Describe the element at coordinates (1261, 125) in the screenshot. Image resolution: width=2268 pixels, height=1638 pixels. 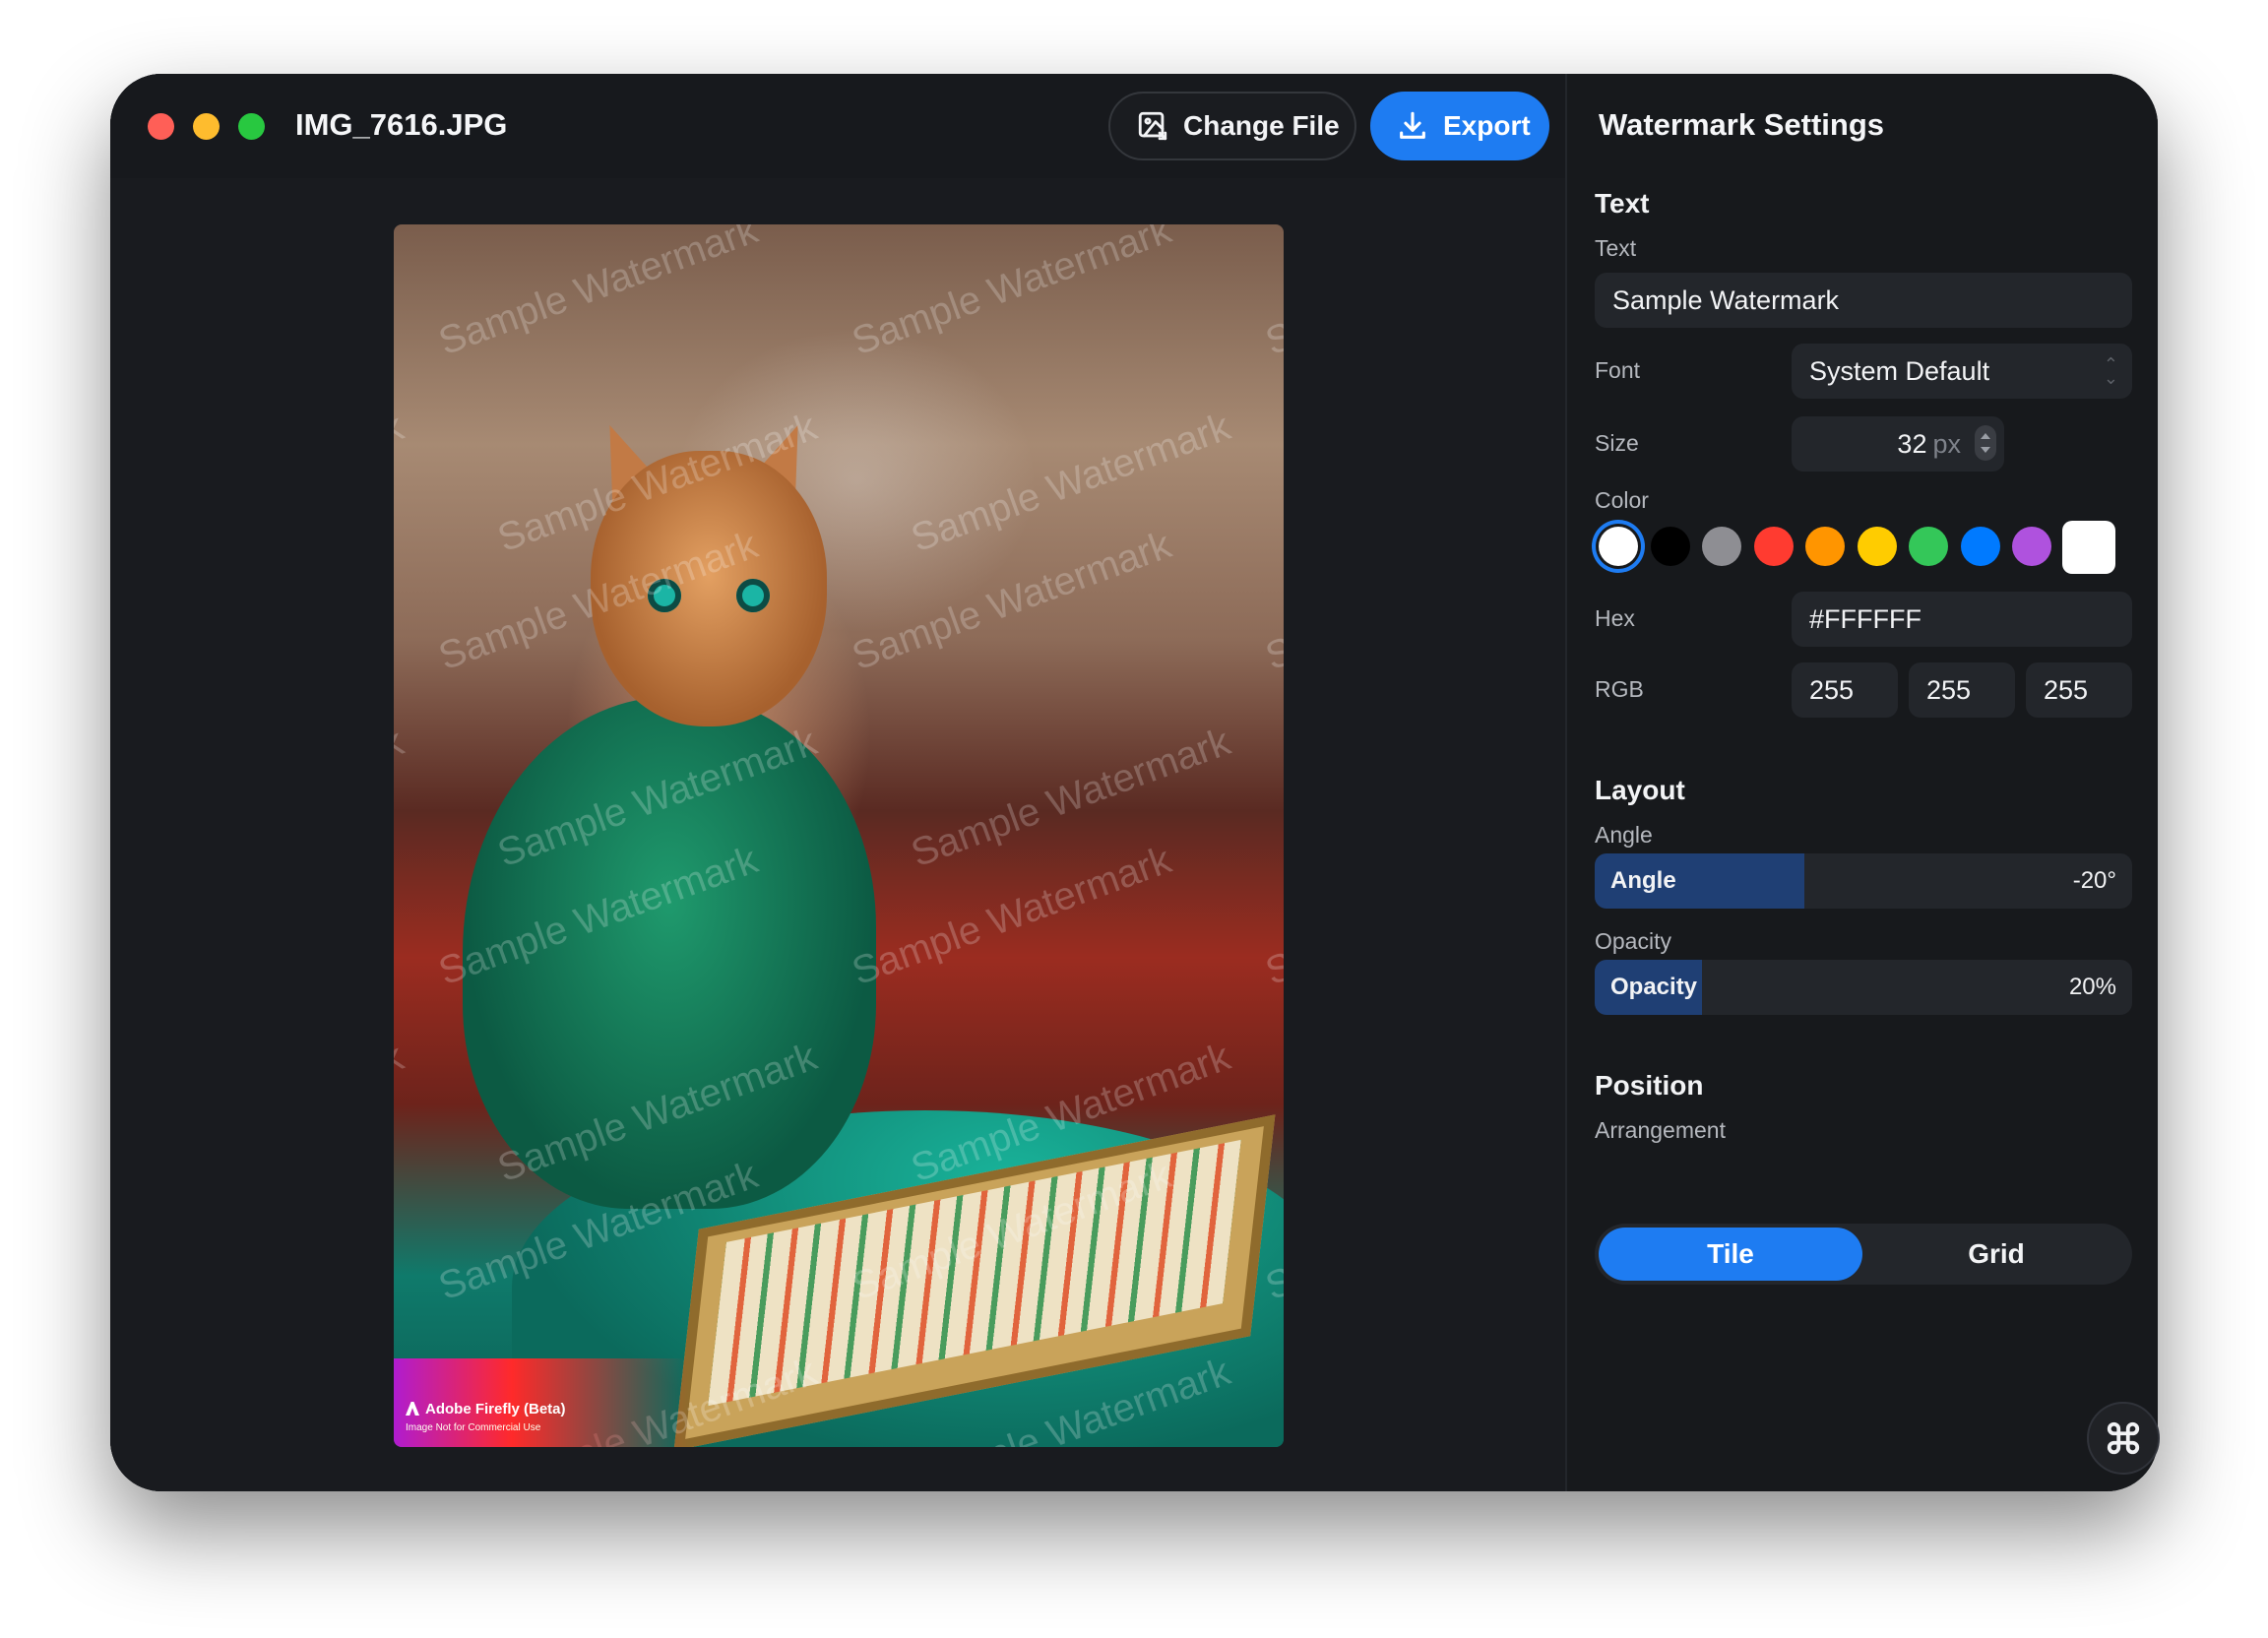
I see `change-file-label: Change File` at that location.